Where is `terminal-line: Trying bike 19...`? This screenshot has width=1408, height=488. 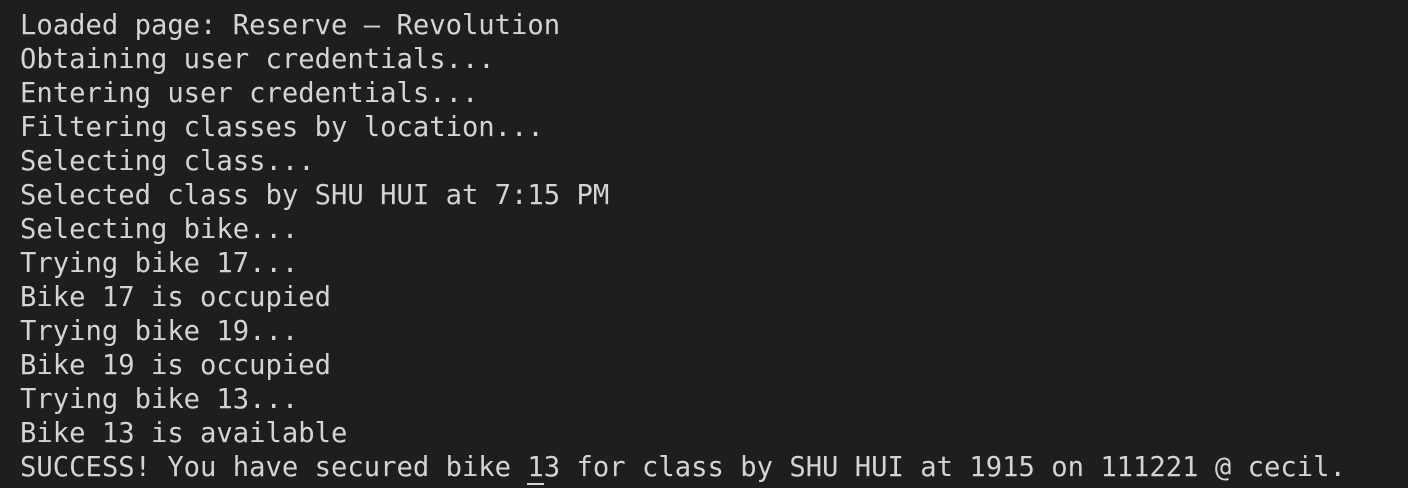
terminal-line: Trying bike 19... is located at coordinates (159, 331).